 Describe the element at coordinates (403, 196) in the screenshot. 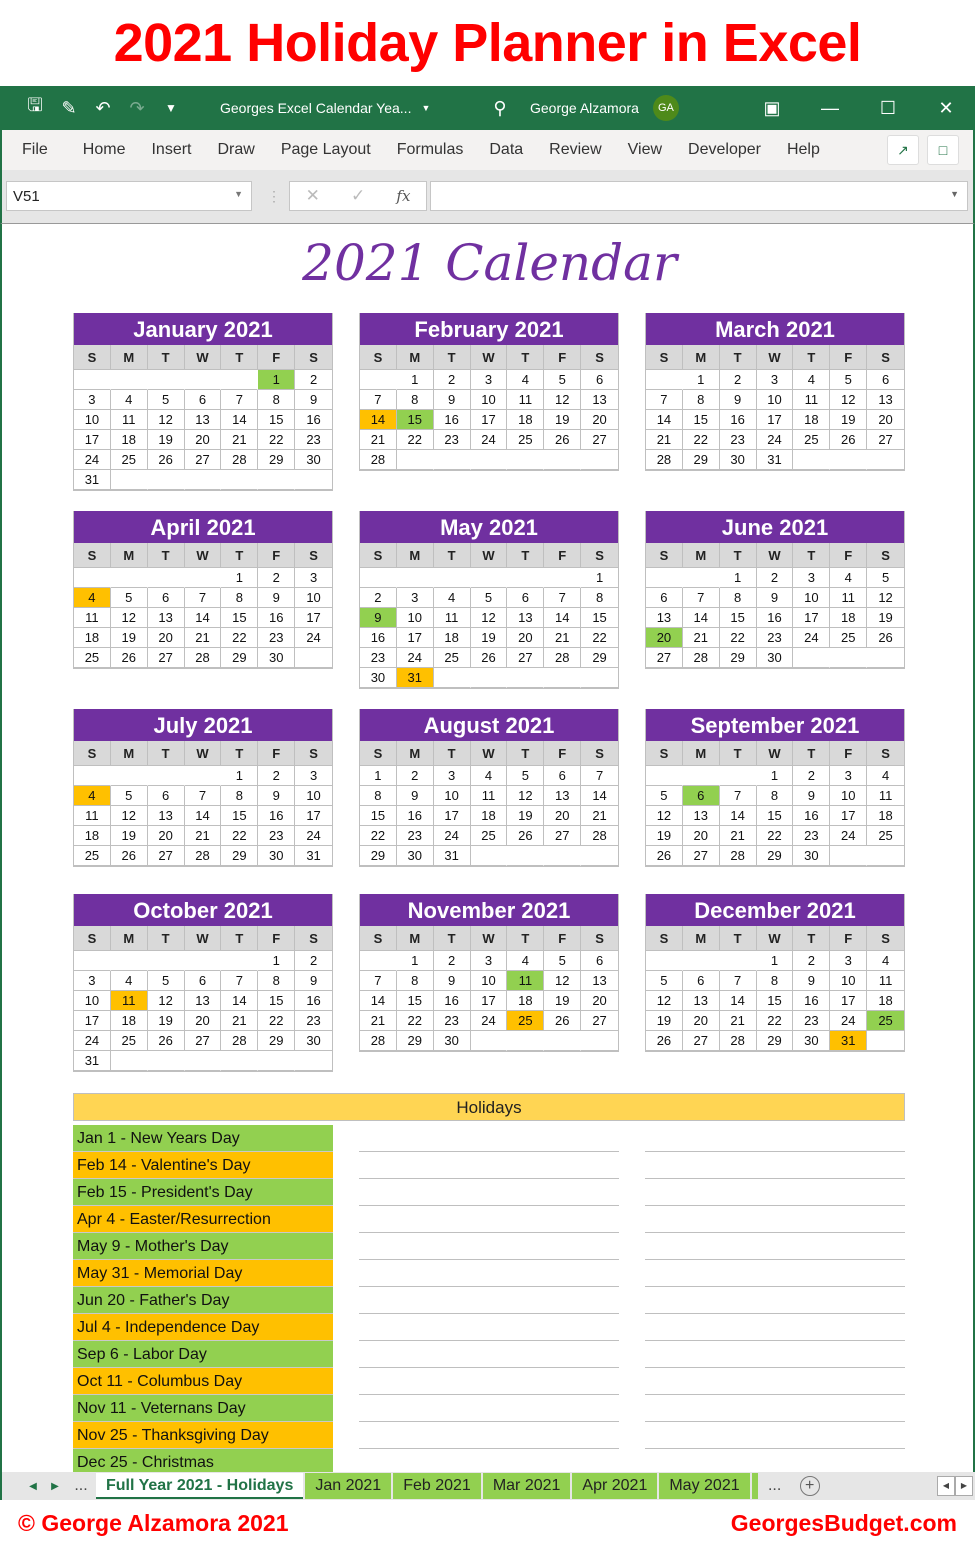

I see `insert-function-icon: fx` at that location.